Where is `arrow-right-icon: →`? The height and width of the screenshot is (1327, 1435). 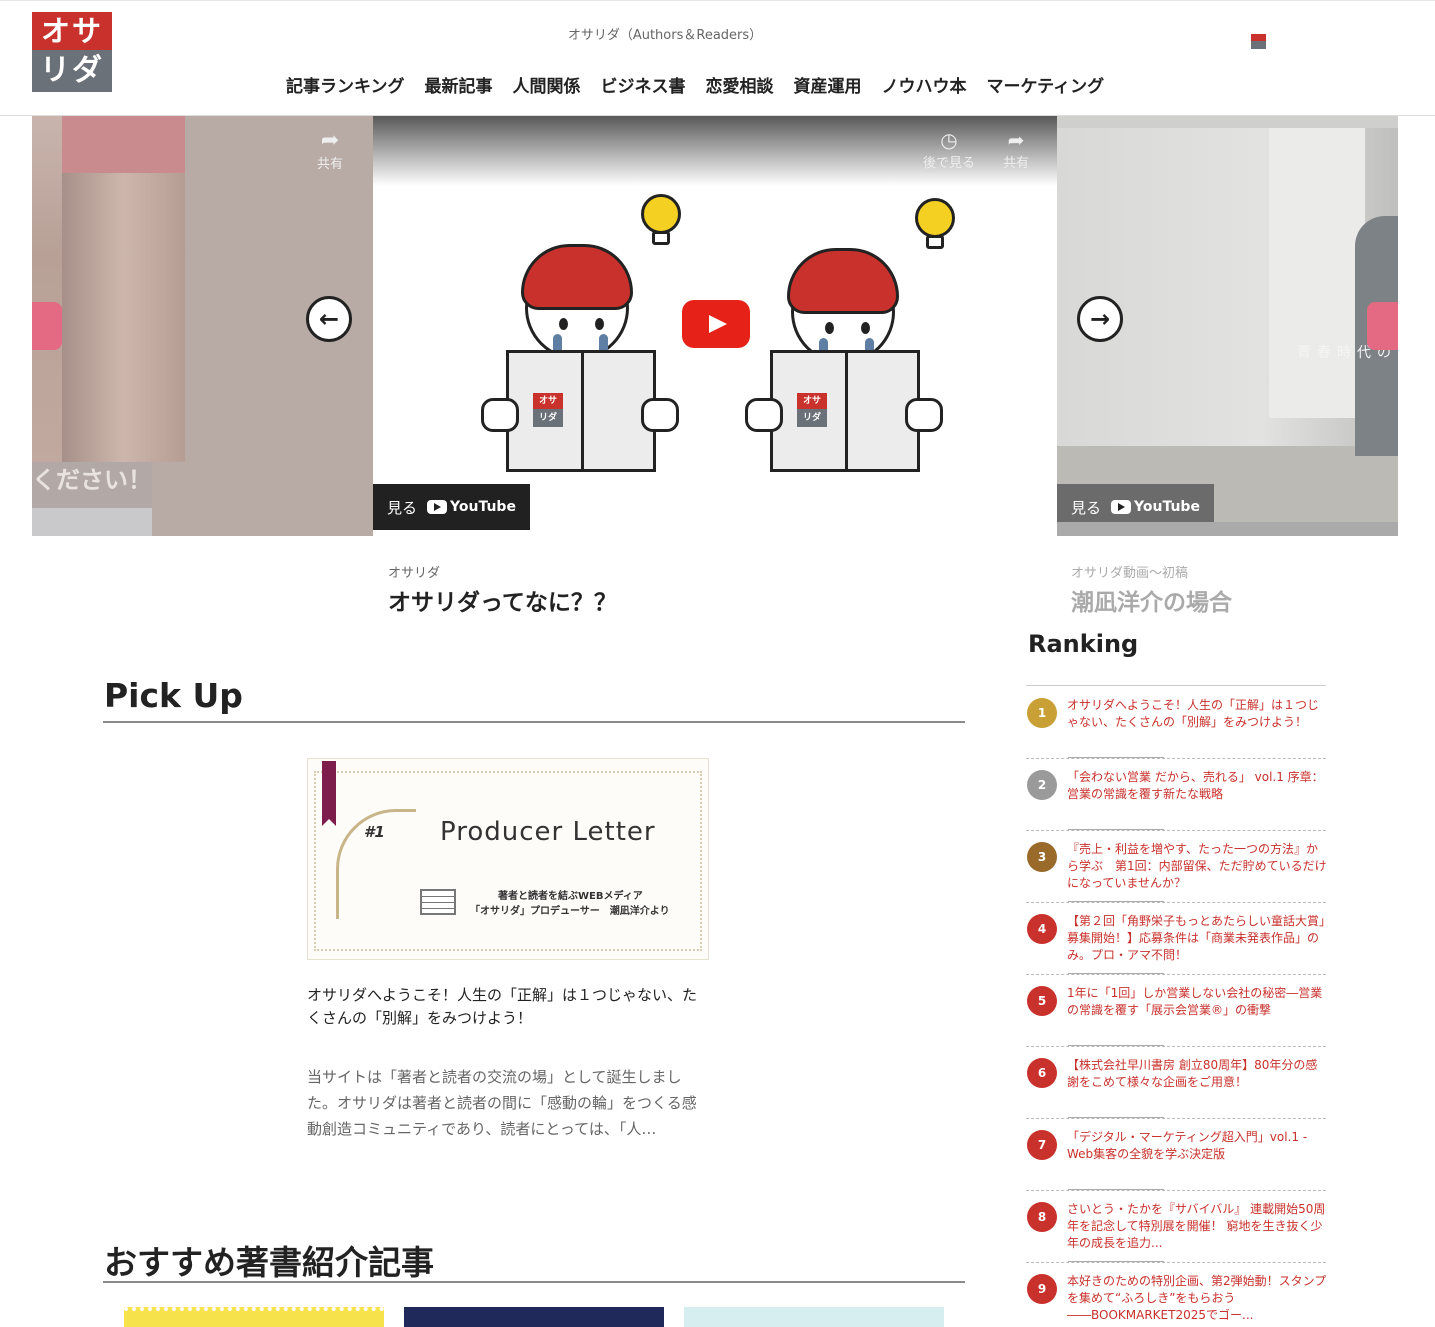 arrow-right-icon: → is located at coordinates (1100, 319).